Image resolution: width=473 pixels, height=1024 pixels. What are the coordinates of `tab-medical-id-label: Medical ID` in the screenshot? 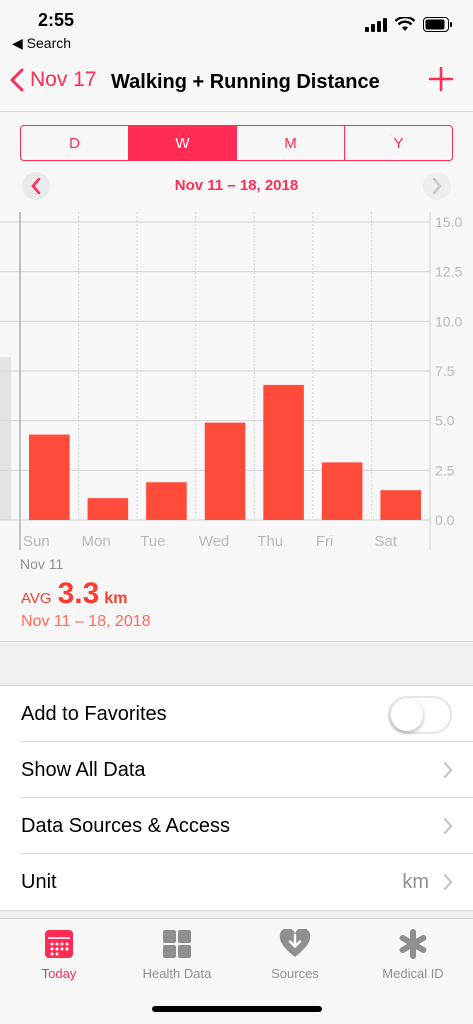 It's located at (413, 973).